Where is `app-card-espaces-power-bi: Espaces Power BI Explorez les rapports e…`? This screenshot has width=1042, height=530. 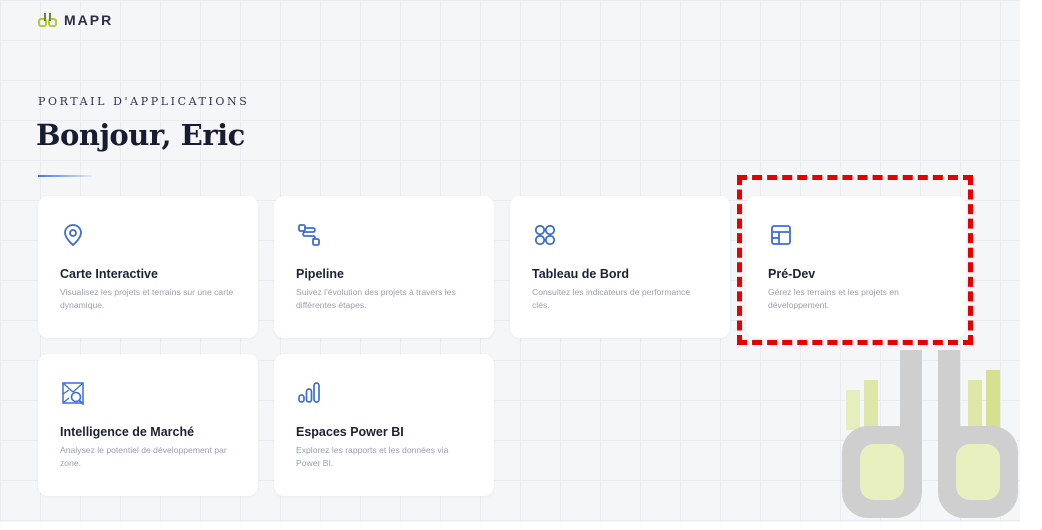 app-card-espaces-power-bi: Espaces Power BI Explorez les rapports e… is located at coordinates (384, 425).